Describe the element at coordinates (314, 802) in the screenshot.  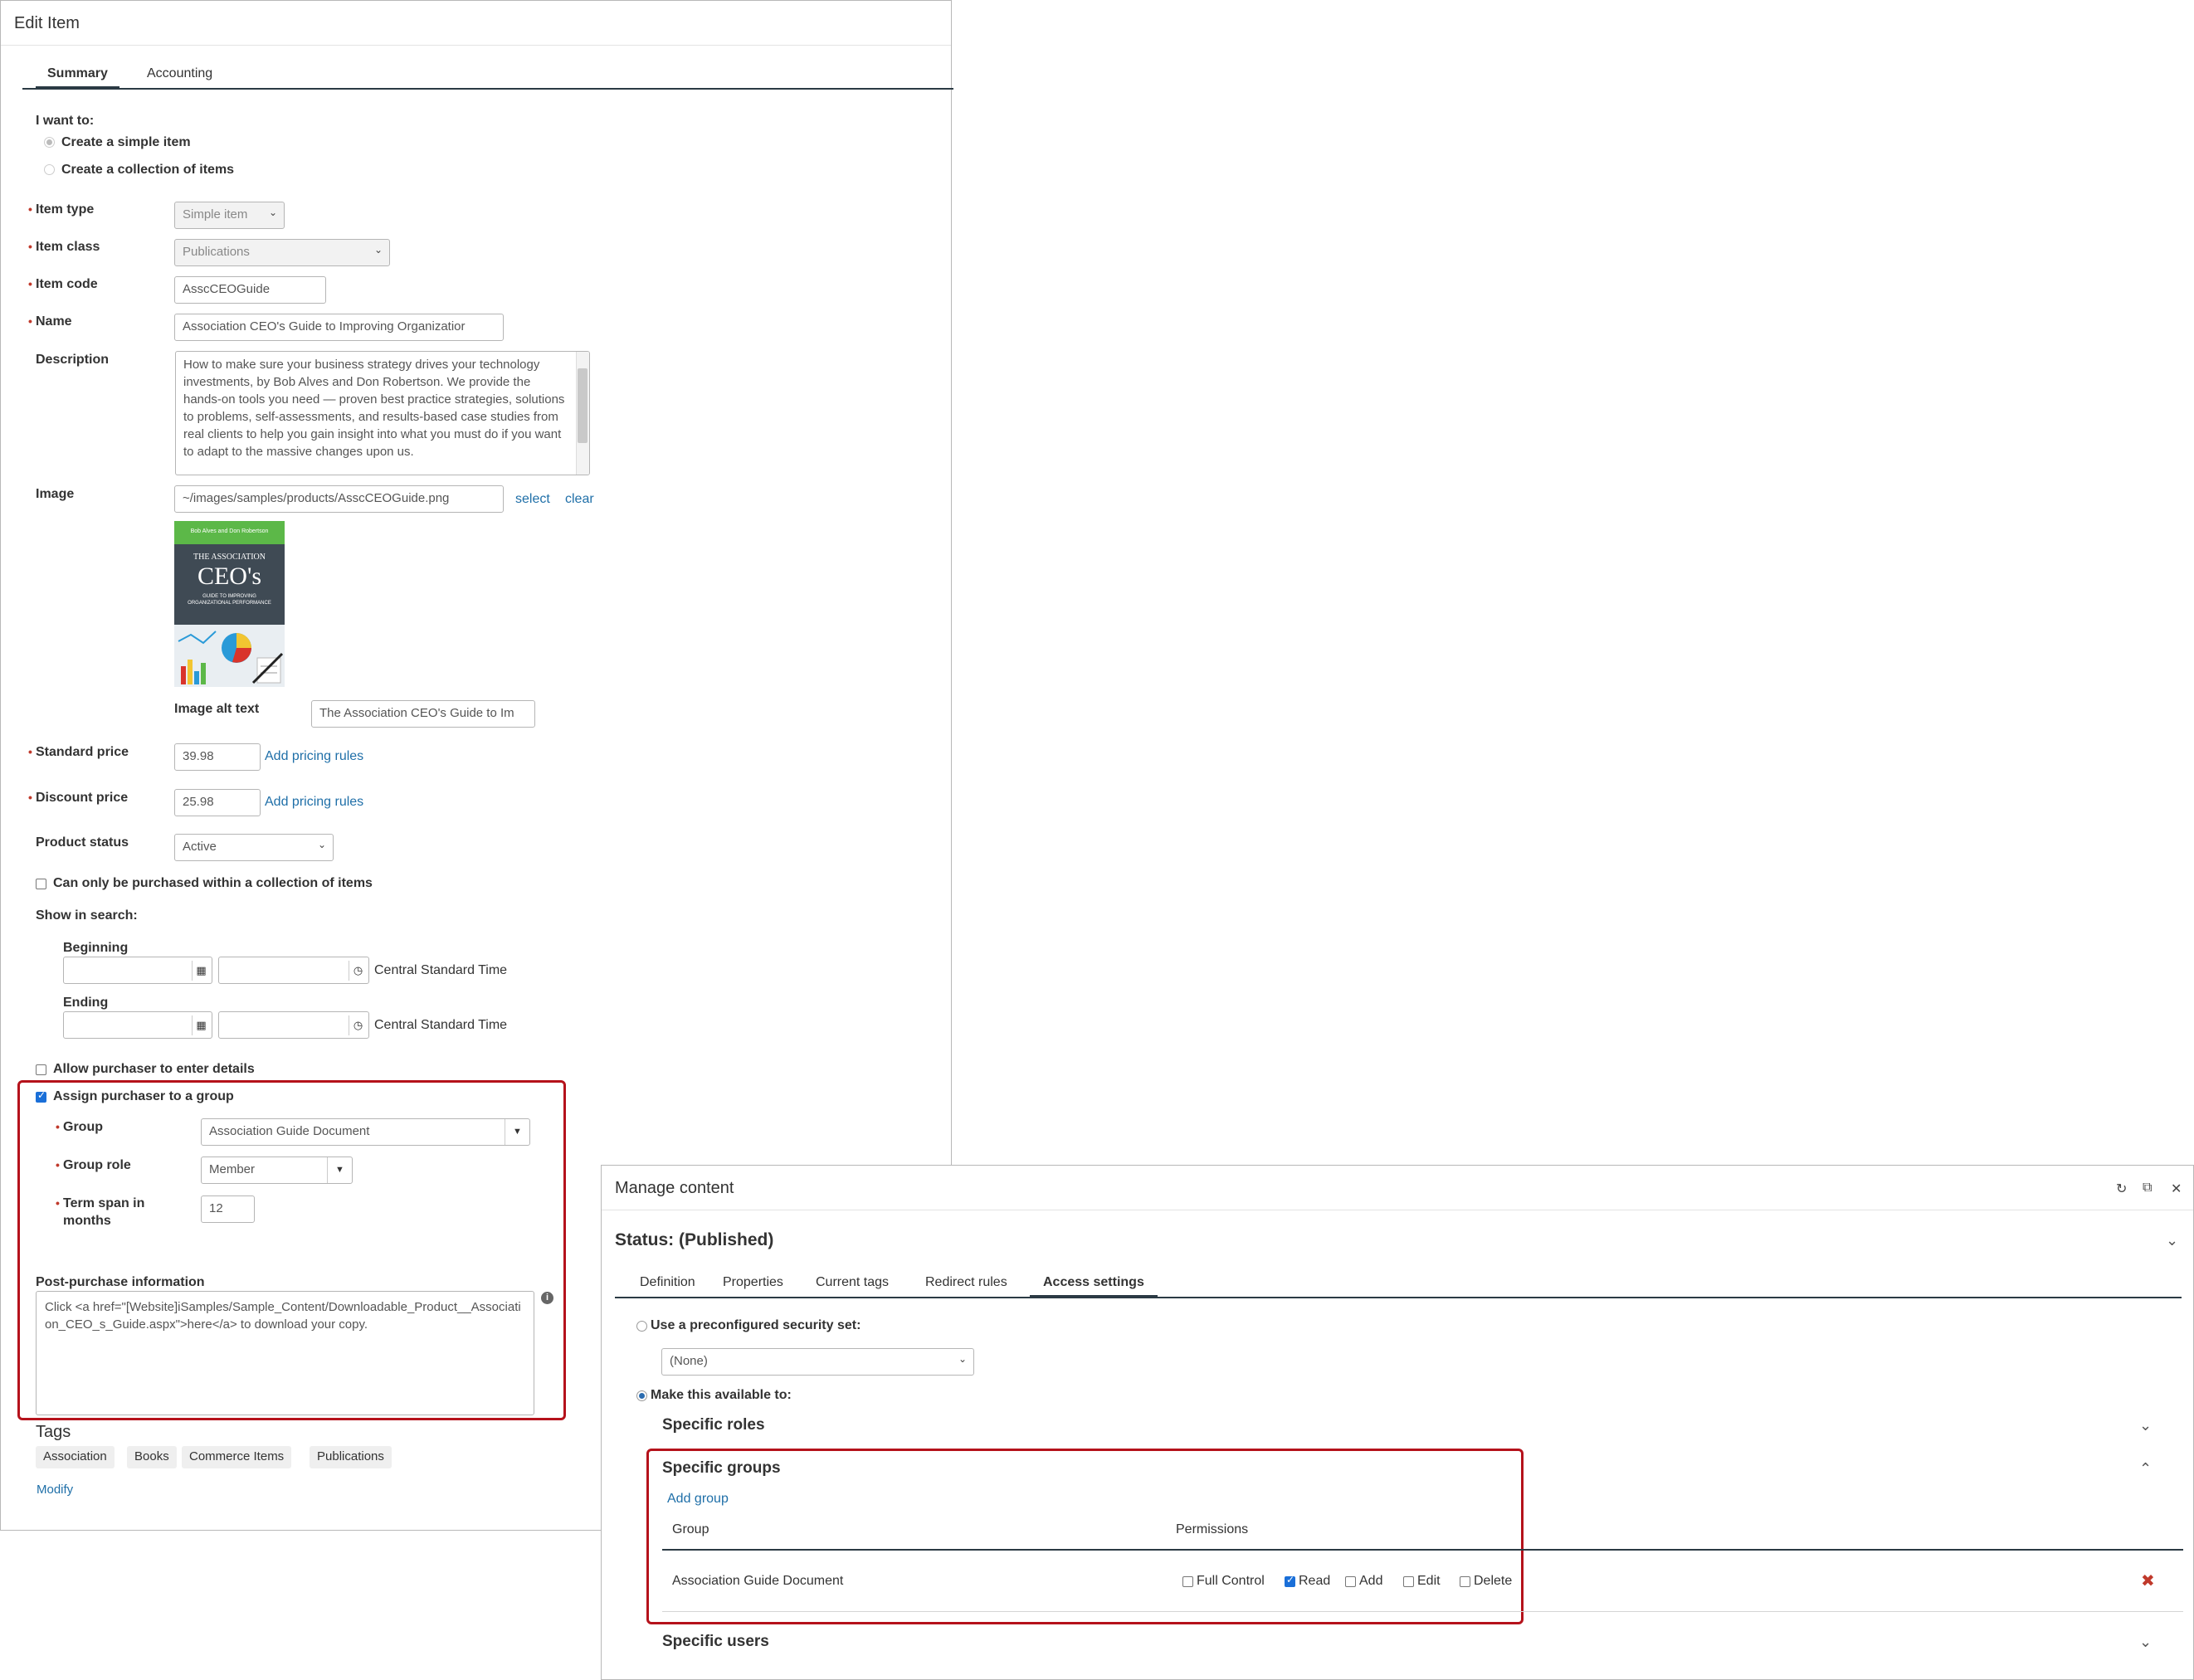
I see `discount-pricing-rules-link: Add pricing rules` at that location.